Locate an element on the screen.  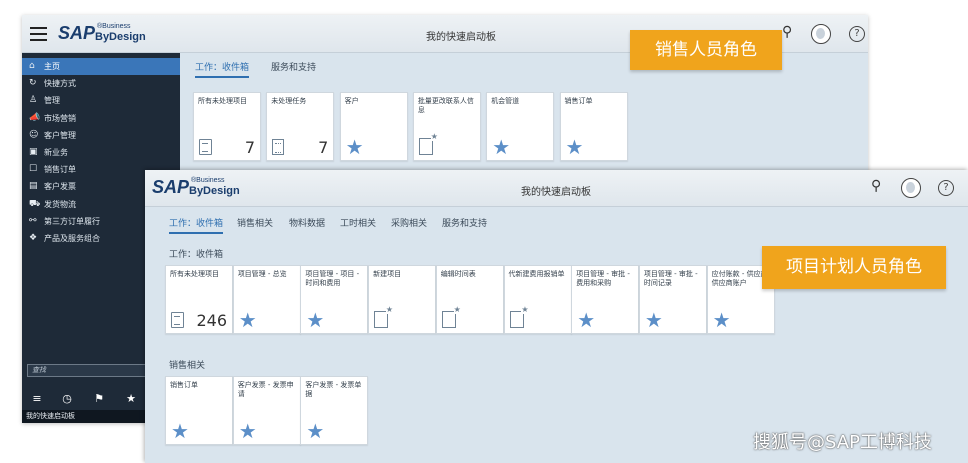
launchpad-tile: 客户 ★ is located at coordinates (373, 126).